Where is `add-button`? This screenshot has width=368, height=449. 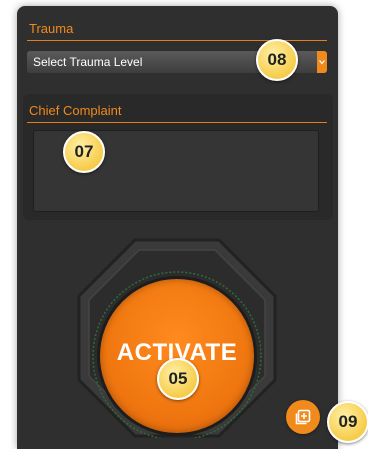
add-button is located at coordinates (303, 417).